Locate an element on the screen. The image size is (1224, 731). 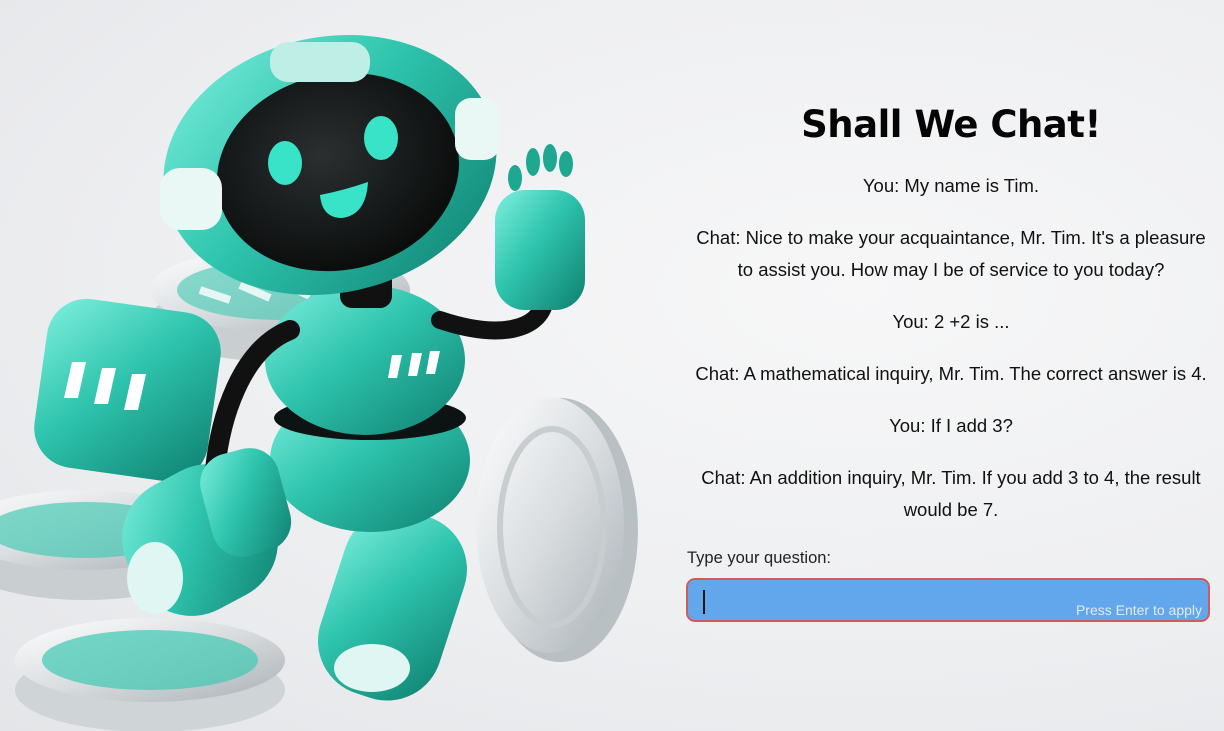
text-caret is located at coordinates (704, 602).